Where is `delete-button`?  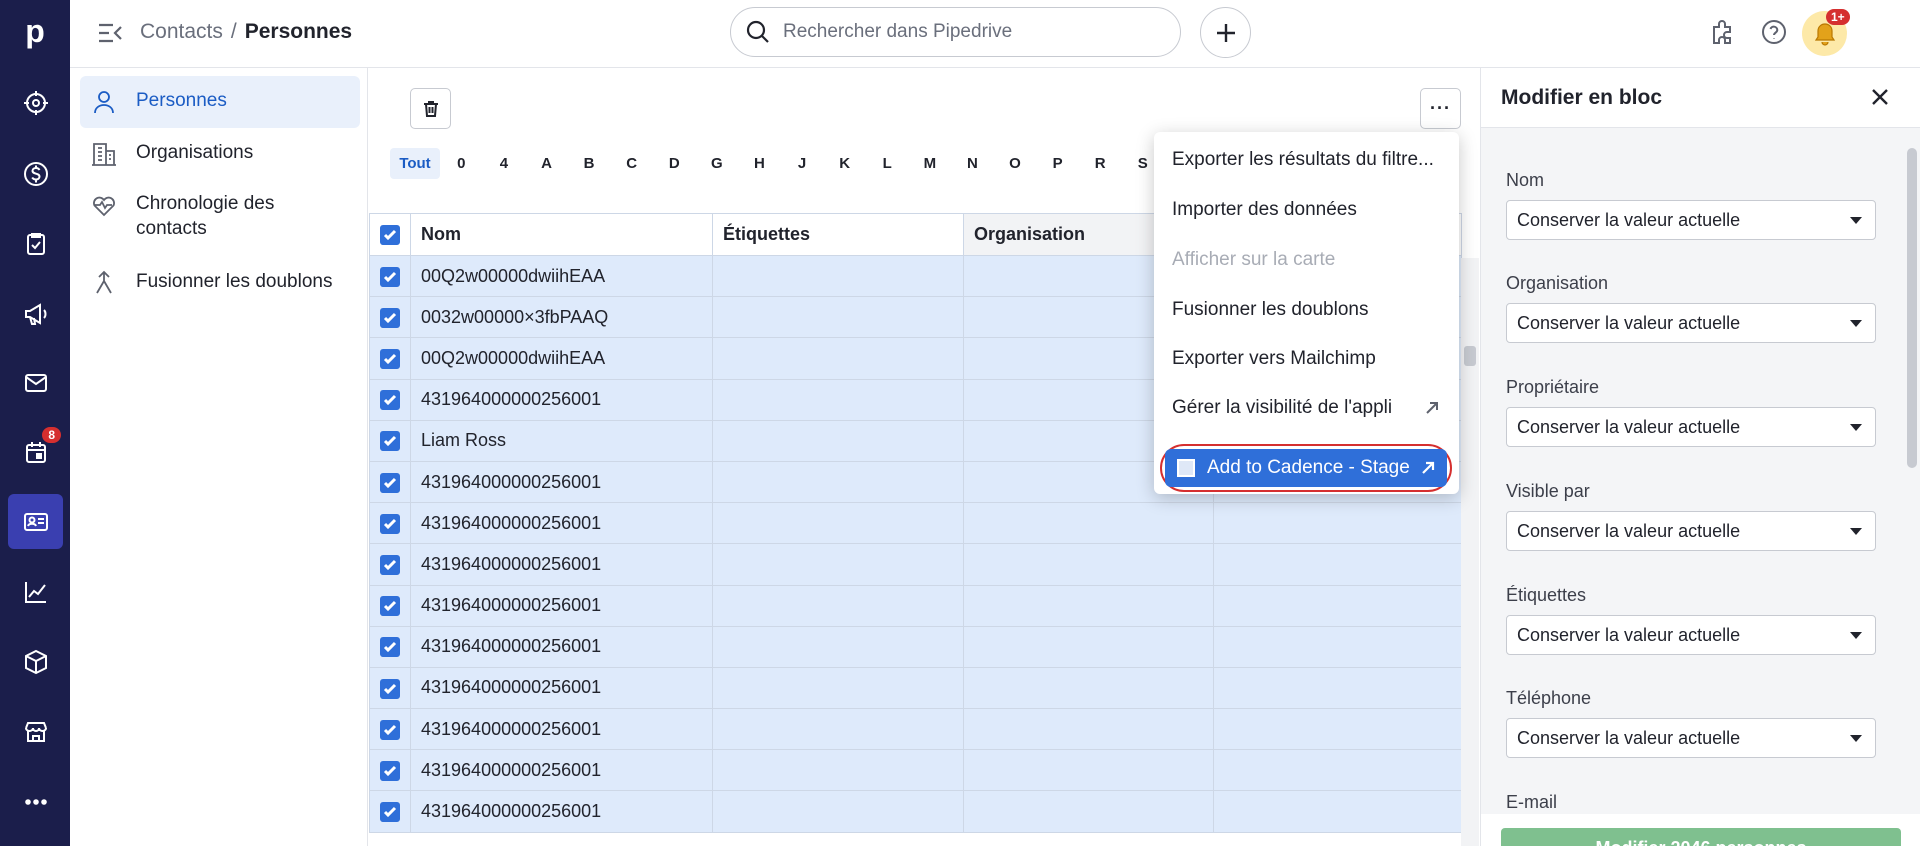 delete-button is located at coordinates (430, 108).